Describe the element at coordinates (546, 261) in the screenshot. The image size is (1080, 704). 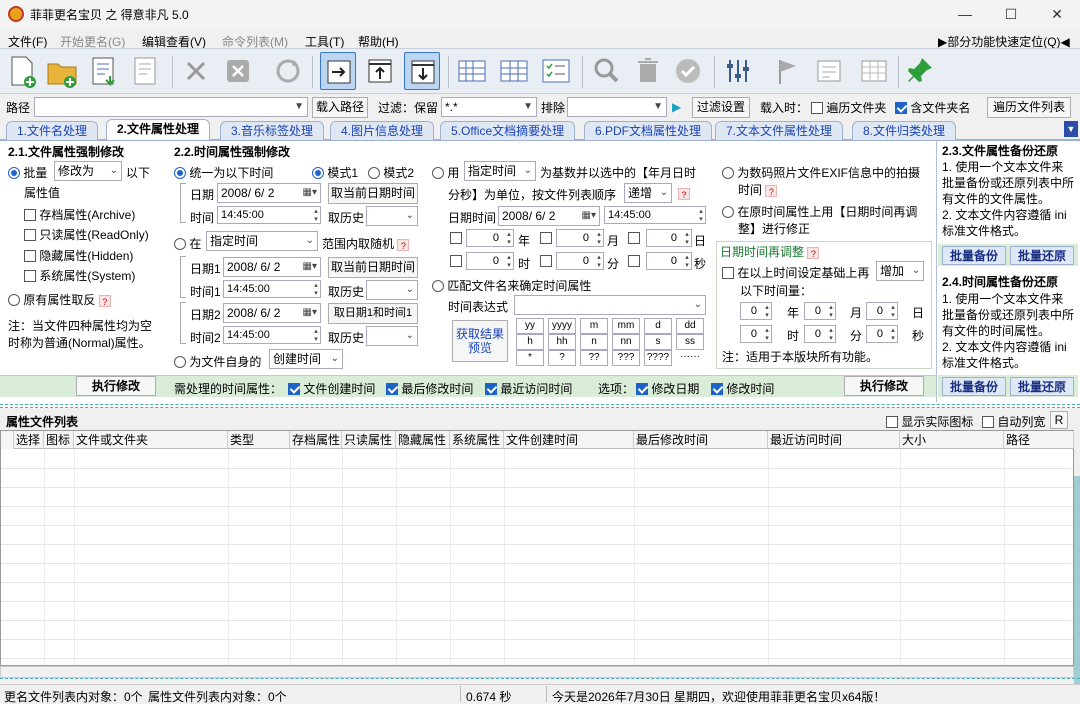
I see `minute-checkbox` at that location.